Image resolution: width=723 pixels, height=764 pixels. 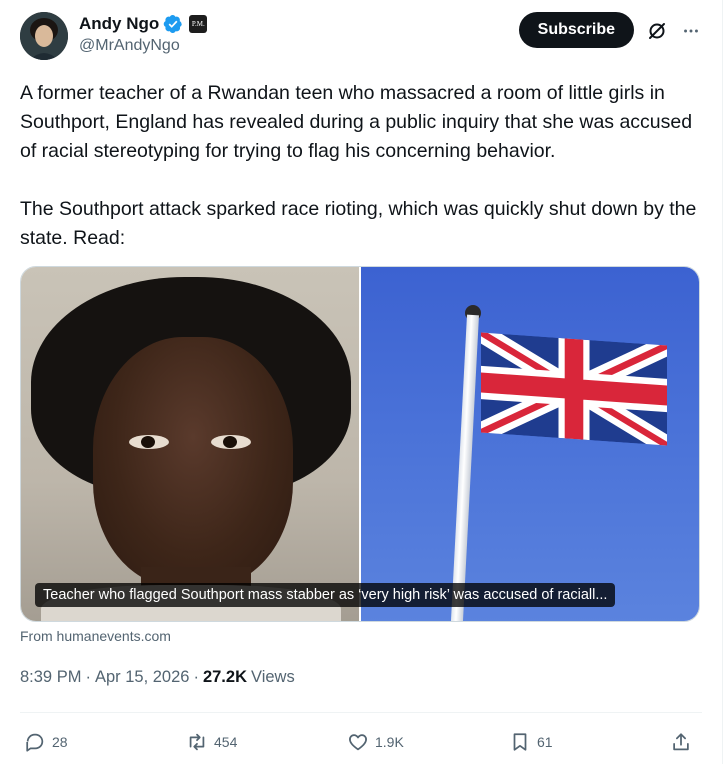 I want to click on like-count: 1.9K, so click(x=389, y=742).